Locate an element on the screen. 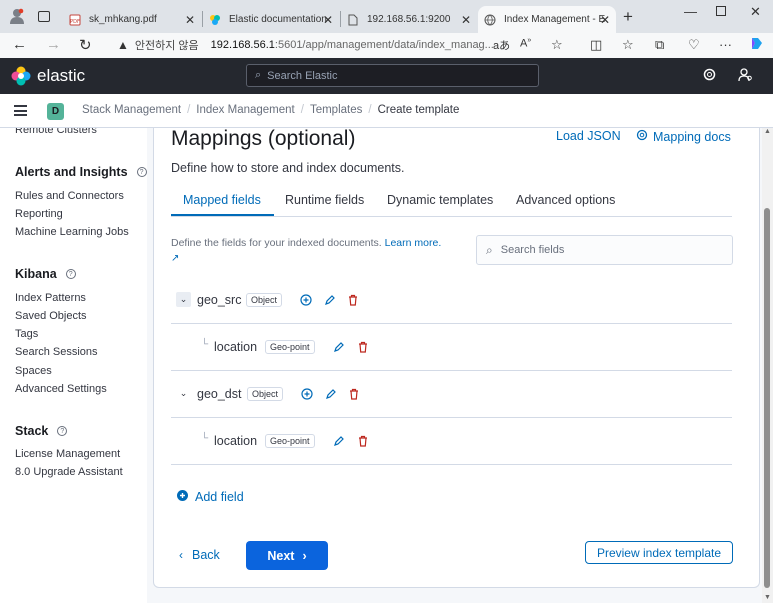 This screenshot has height=603, width=773. minimize-icon: — is located at coordinates (690, 11).